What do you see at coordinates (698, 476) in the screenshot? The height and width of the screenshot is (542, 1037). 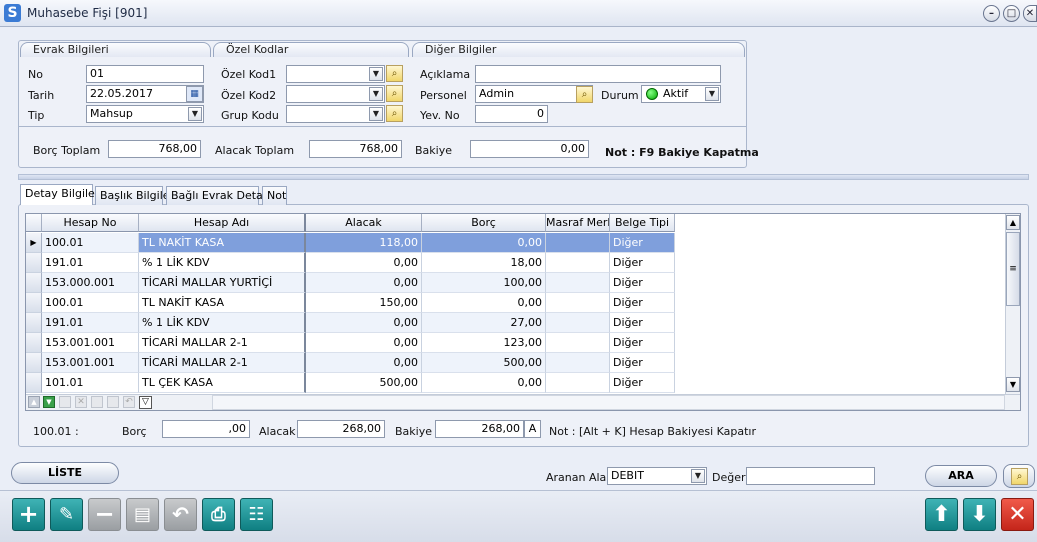 I see `aranan-alan-dropdown-icon: ▼` at bounding box center [698, 476].